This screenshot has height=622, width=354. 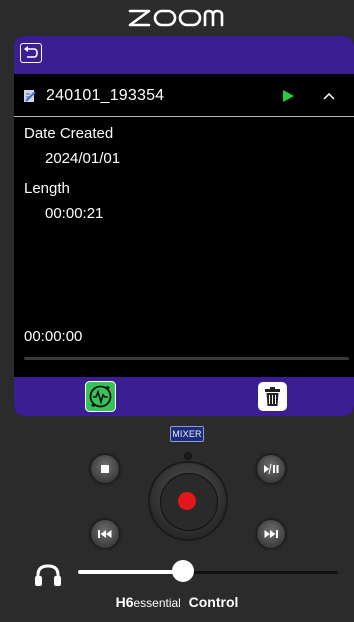 What do you see at coordinates (184, 55) in the screenshot?
I see `panel-header` at bounding box center [184, 55].